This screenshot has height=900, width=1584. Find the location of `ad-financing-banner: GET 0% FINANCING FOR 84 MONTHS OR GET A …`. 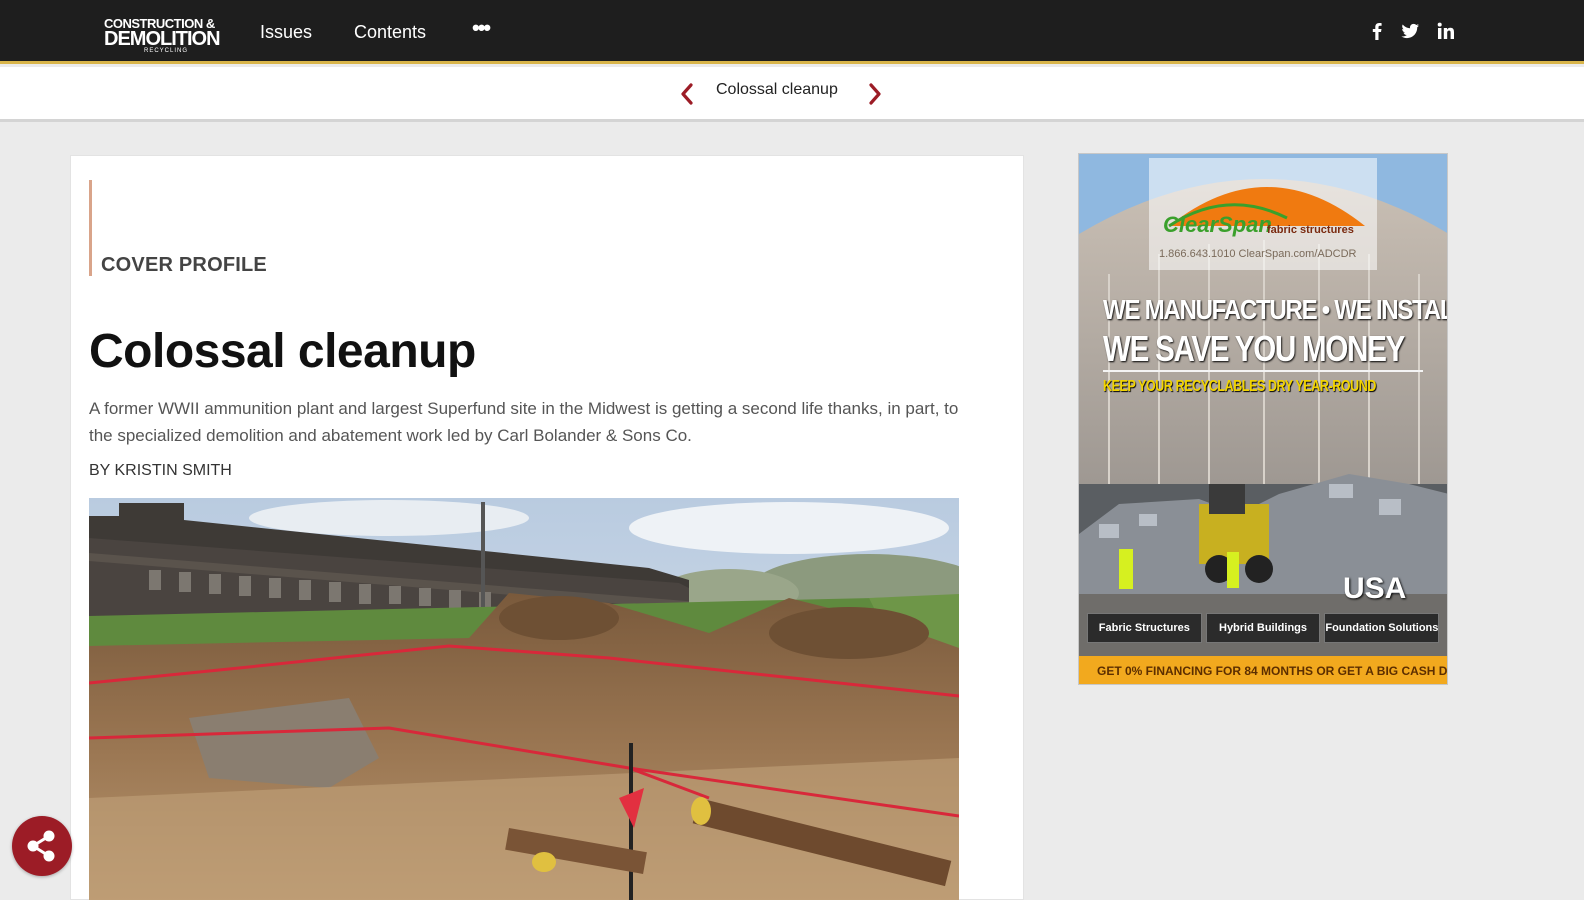

ad-financing-banner: GET 0% FINANCING FOR 84 MONTHS OR GET A … is located at coordinates (1263, 670).